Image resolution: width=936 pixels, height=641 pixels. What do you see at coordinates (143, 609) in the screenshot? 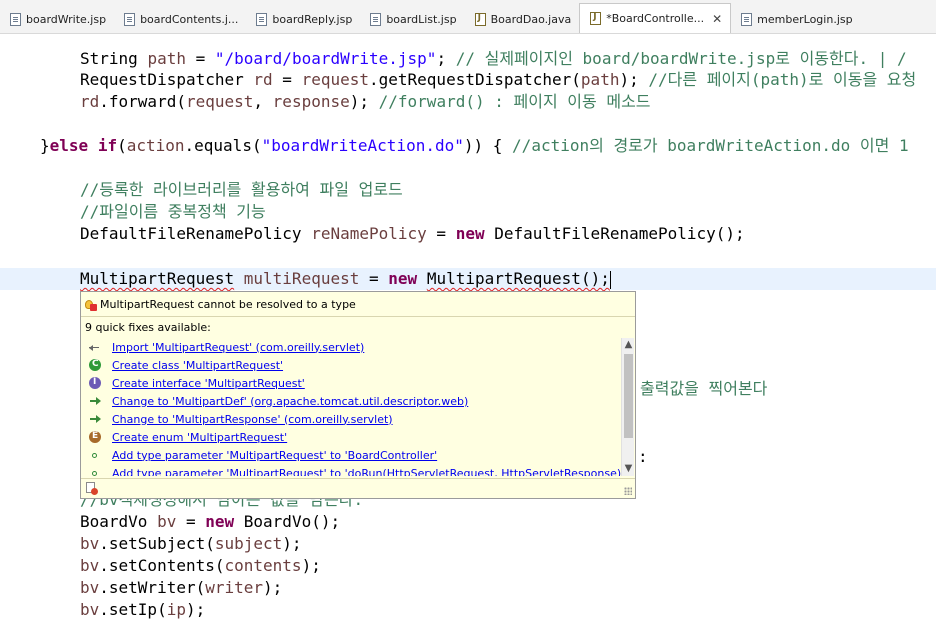
I see `code-line: bv.setIp(ip);` at bounding box center [143, 609].